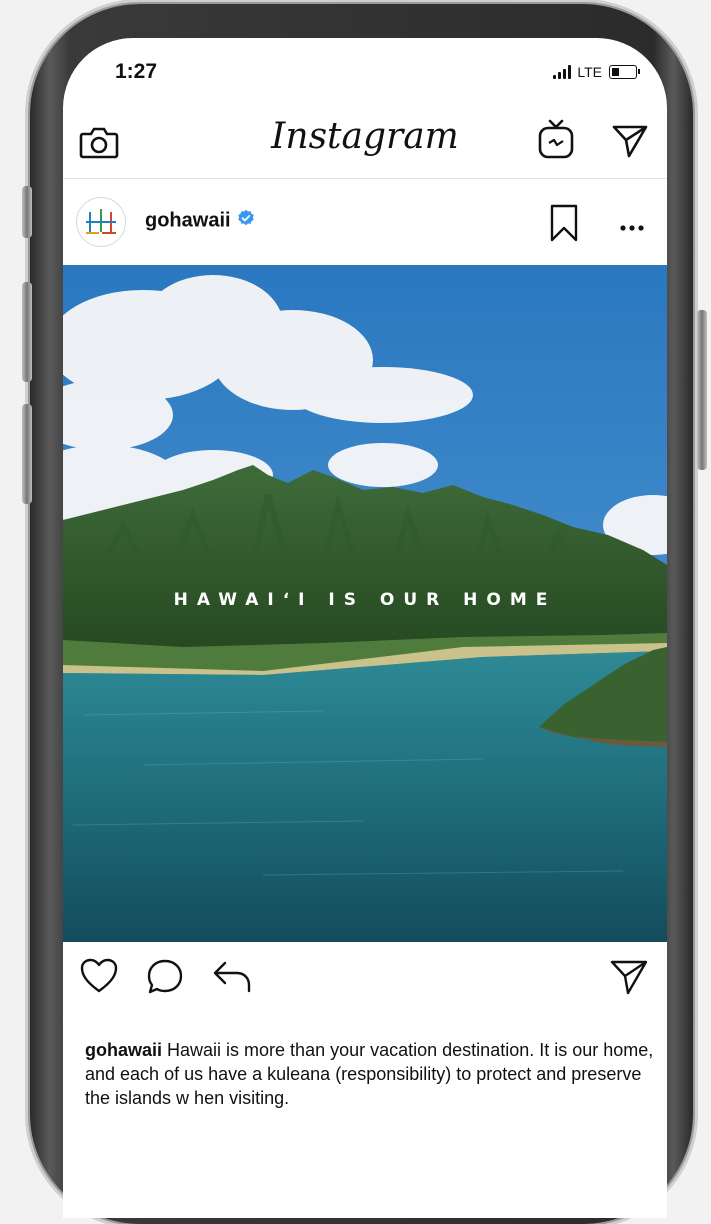 This screenshot has width=711, height=1224. I want to click on direct-message-icon, so click(630, 143).